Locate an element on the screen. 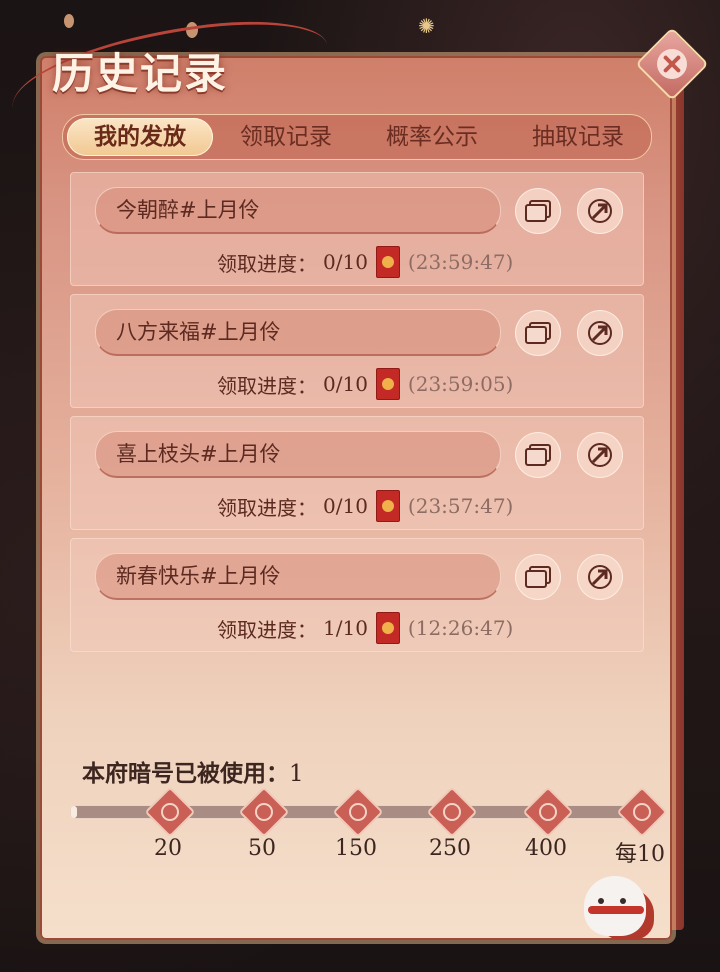  milestone-label: 250 is located at coordinates (450, 848).